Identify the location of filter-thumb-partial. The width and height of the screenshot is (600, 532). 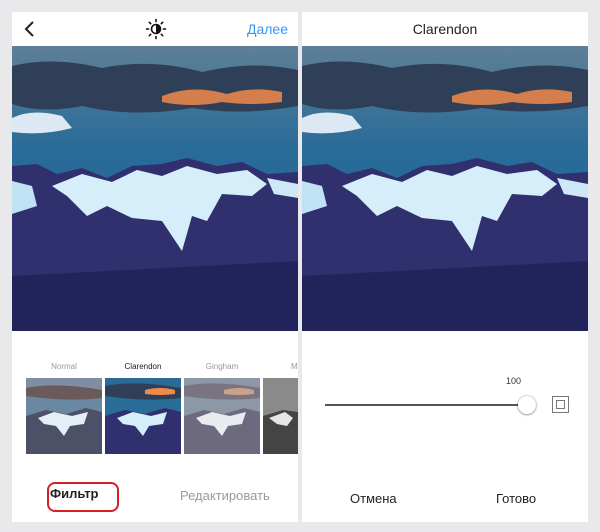
(280, 416).